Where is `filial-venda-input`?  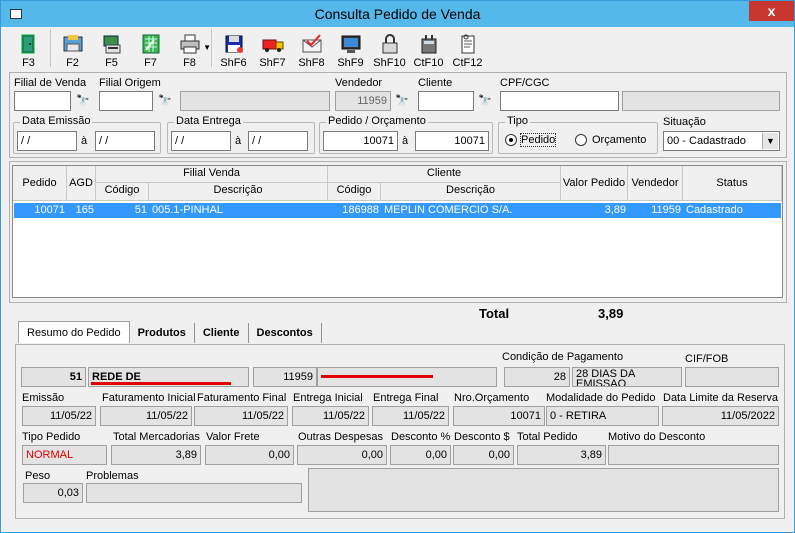
filial-venda-input is located at coordinates (42, 101).